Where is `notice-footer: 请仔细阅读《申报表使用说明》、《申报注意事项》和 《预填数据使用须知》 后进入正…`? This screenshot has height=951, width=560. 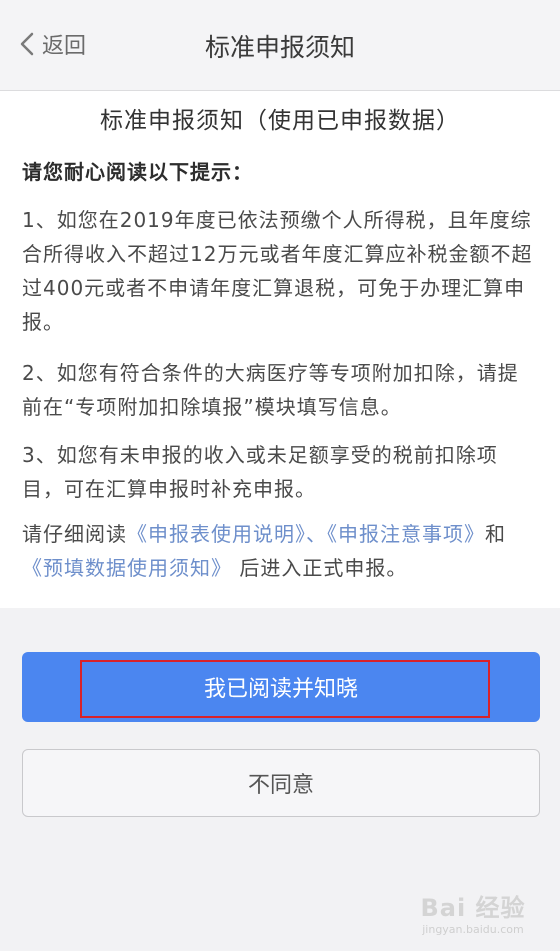 notice-footer: 请仔细阅读《申报表使用说明》、《申报注意事项》和 《预填数据使用须知》 后进入正… is located at coordinates (279, 551).